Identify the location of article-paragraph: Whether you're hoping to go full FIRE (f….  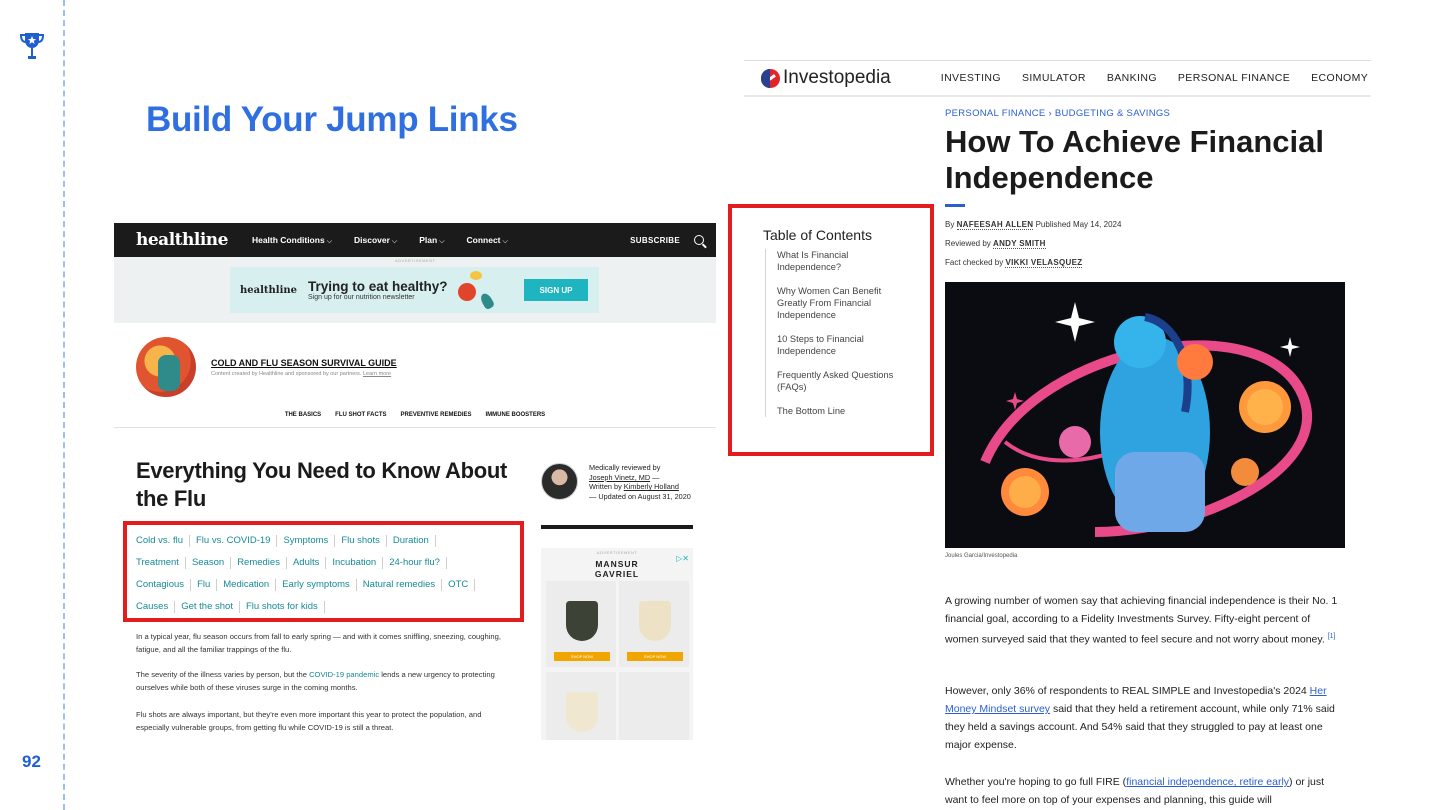
(1145, 791).